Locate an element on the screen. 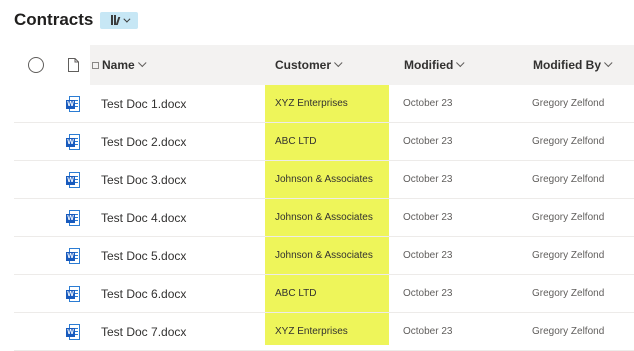 The width and height of the screenshot is (634, 351). library-icon is located at coordinates (115, 20).